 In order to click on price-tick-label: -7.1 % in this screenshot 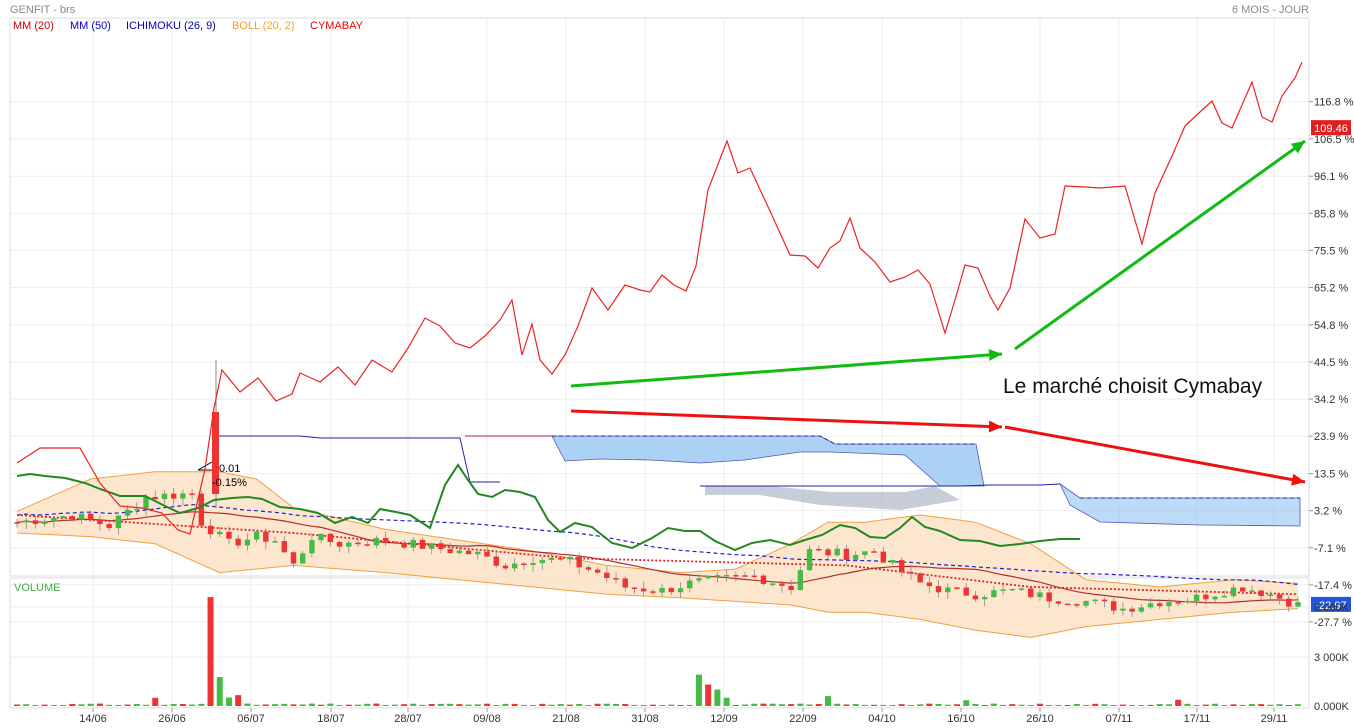, I will do `click(1330, 549)`.